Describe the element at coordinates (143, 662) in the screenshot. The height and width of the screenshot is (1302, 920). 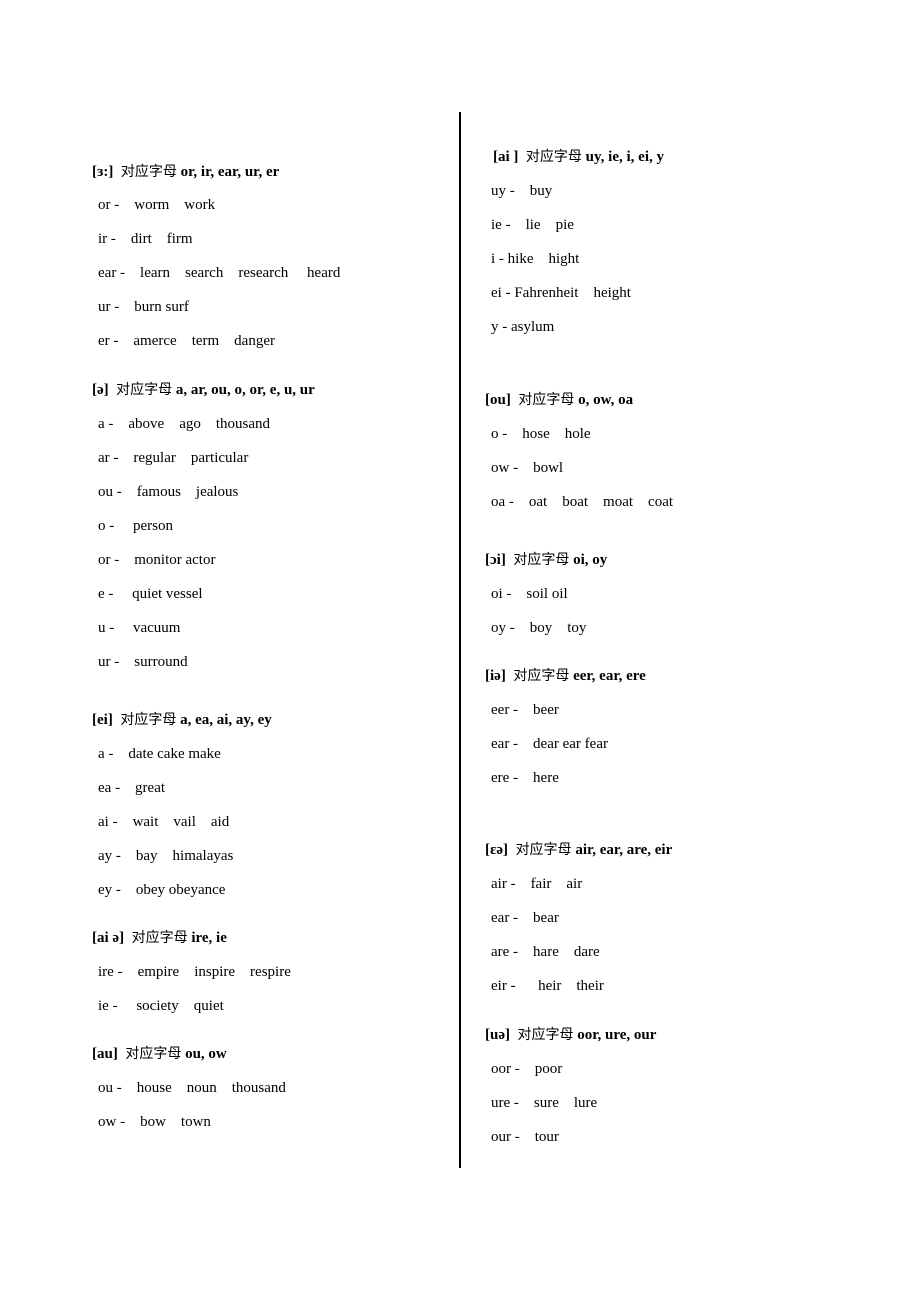
I see `example-row: ur - surround` at that location.